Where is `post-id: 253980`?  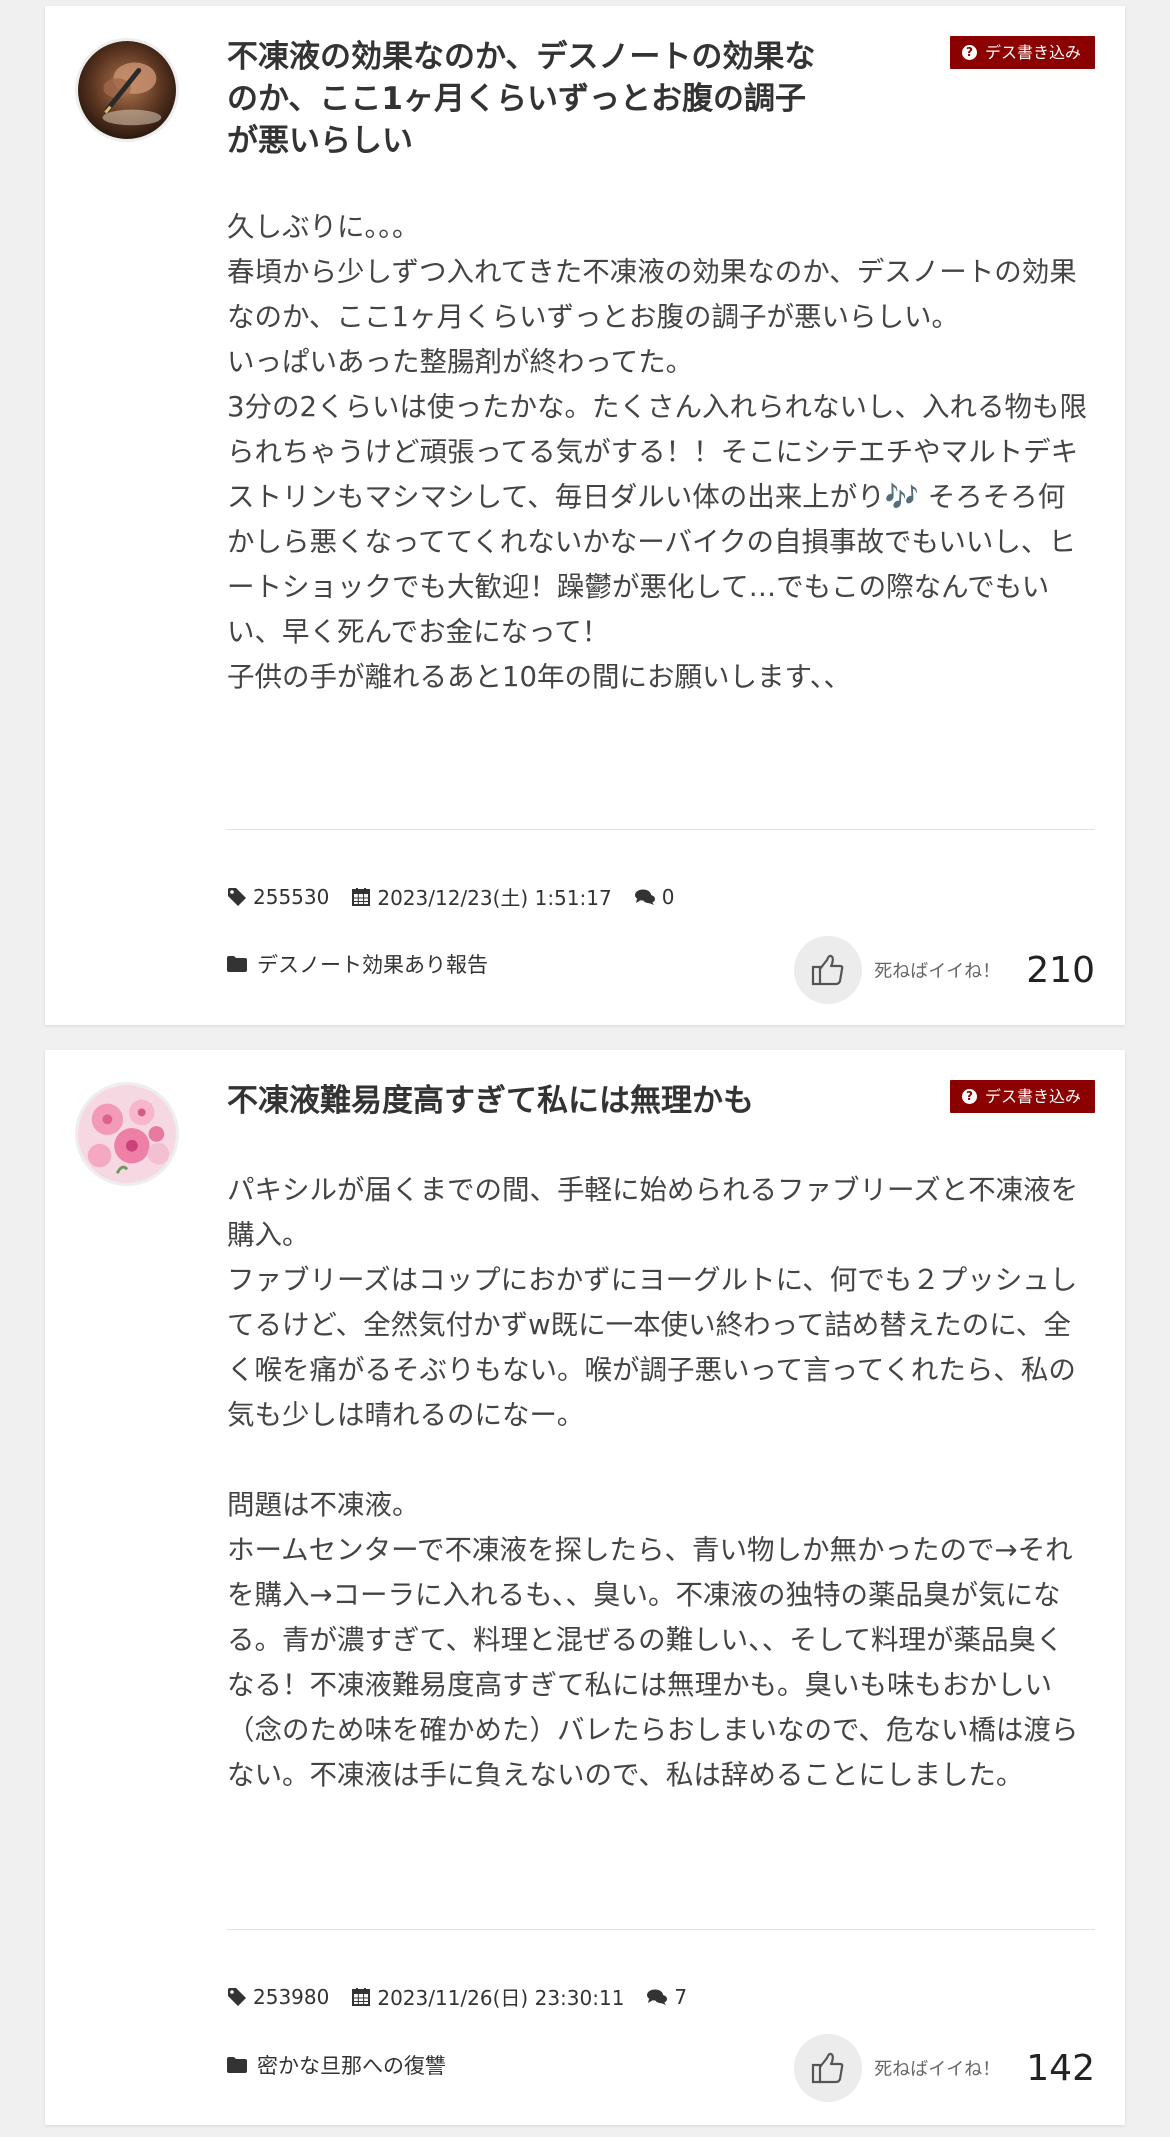
post-id: 253980 is located at coordinates (278, 1997).